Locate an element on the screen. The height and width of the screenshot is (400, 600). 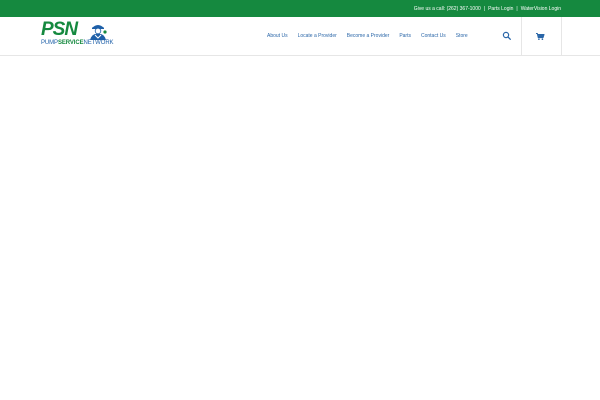
worker-icon is located at coordinates (98, 32).